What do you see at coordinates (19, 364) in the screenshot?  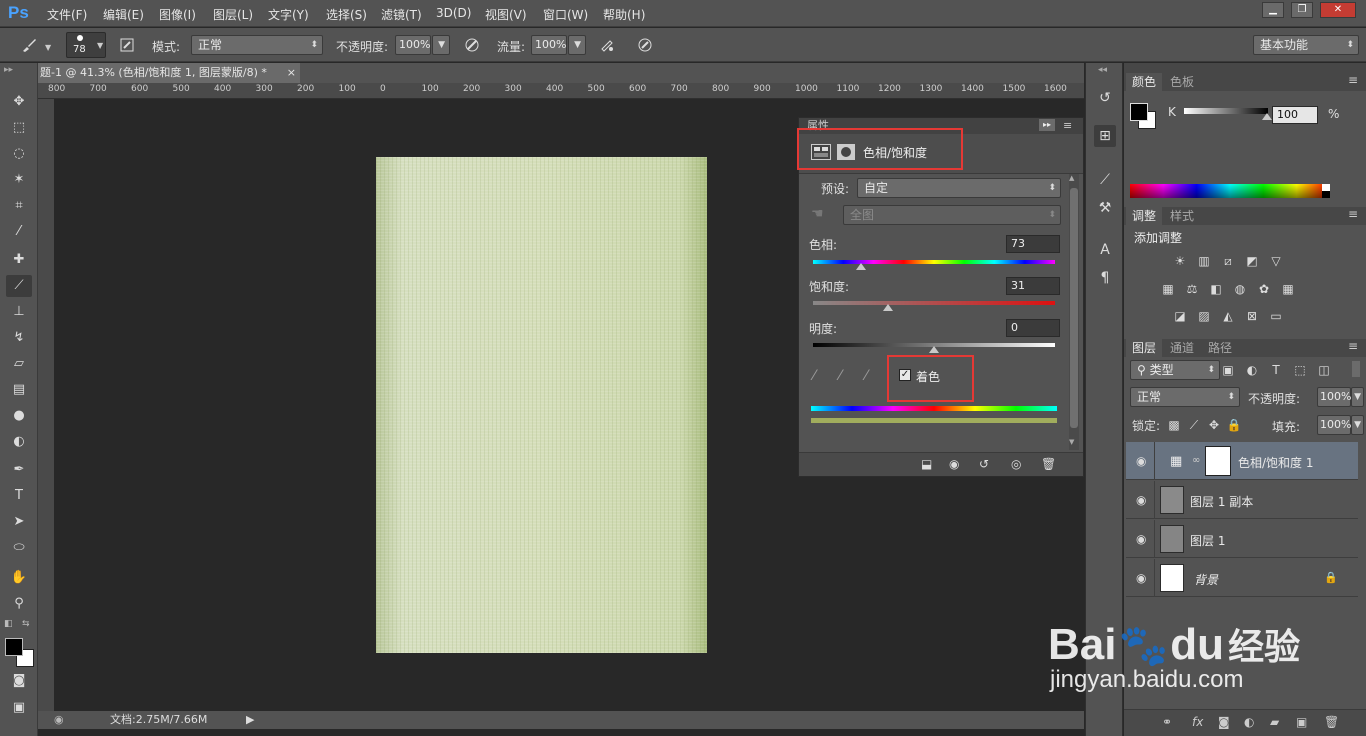 I see `eraser-tool-icon: ▱` at bounding box center [19, 364].